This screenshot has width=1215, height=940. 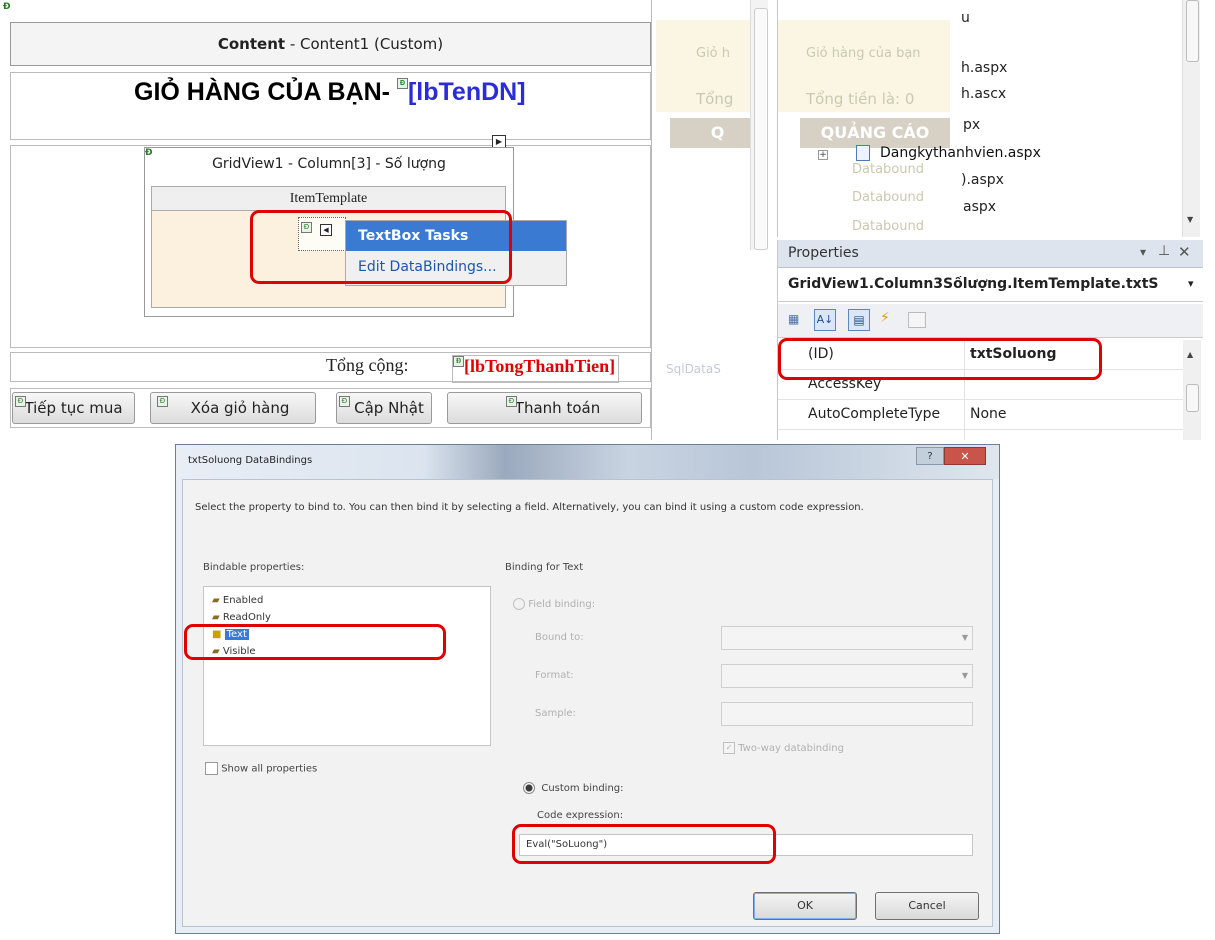 I want to click on close-button: ✕, so click(x=965, y=456).